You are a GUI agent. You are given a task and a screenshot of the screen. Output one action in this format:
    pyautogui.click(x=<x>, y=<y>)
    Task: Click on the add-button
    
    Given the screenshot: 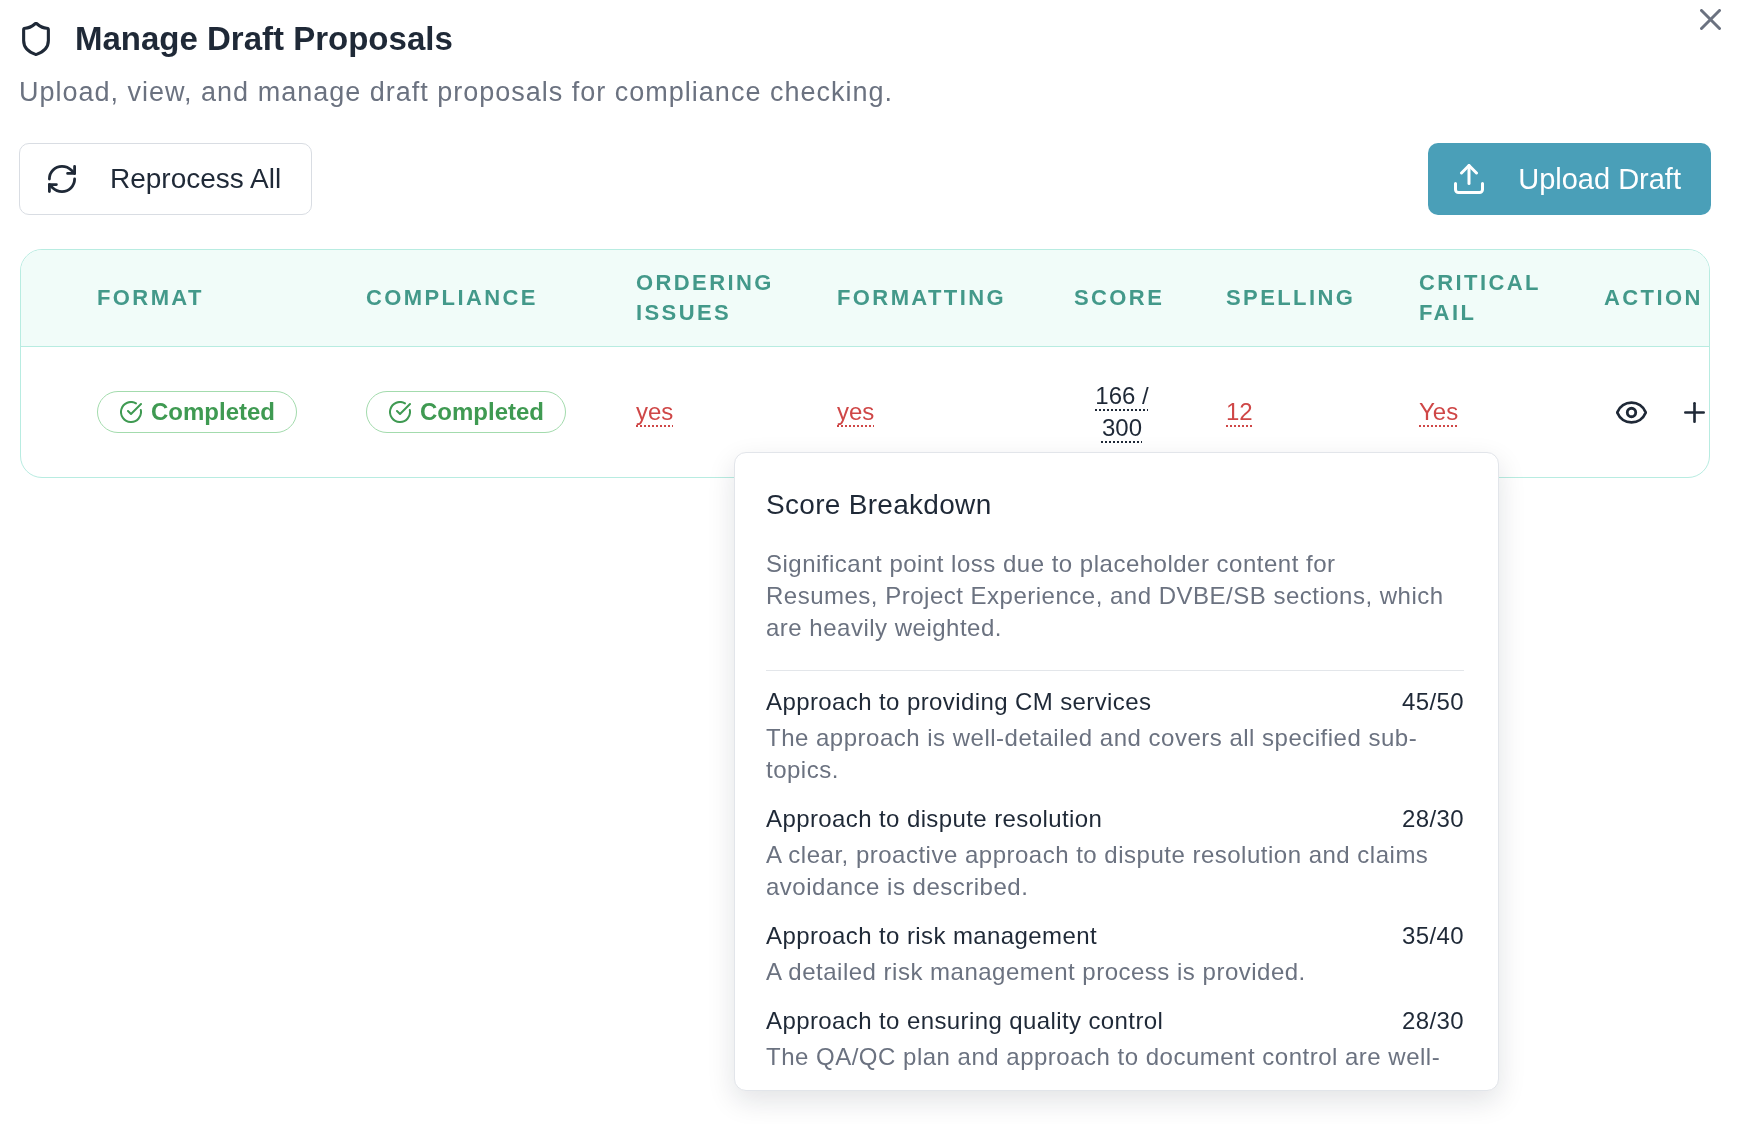 What is the action you would take?
    pyautogui.click(x=1694, y=412)
    